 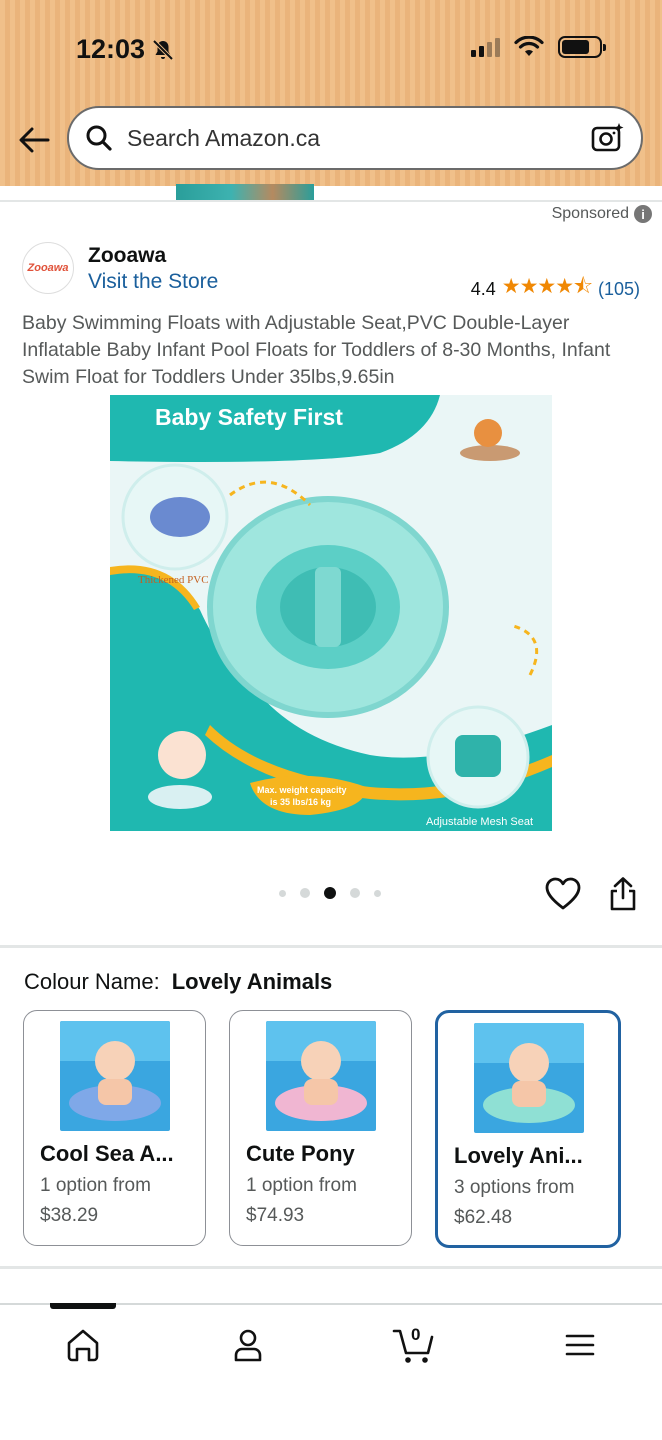 I want to click on search-icon, so click(x=99, y=138).